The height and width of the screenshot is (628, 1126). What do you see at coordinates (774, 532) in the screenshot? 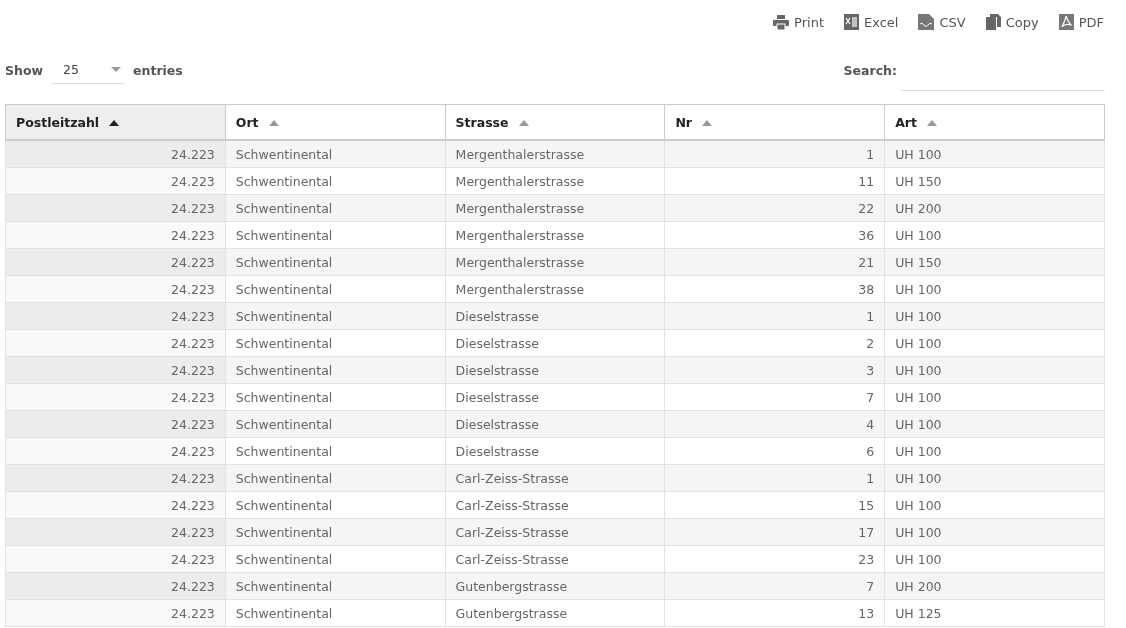
I see `table-cell: 17` at bounding box center [774, 532].